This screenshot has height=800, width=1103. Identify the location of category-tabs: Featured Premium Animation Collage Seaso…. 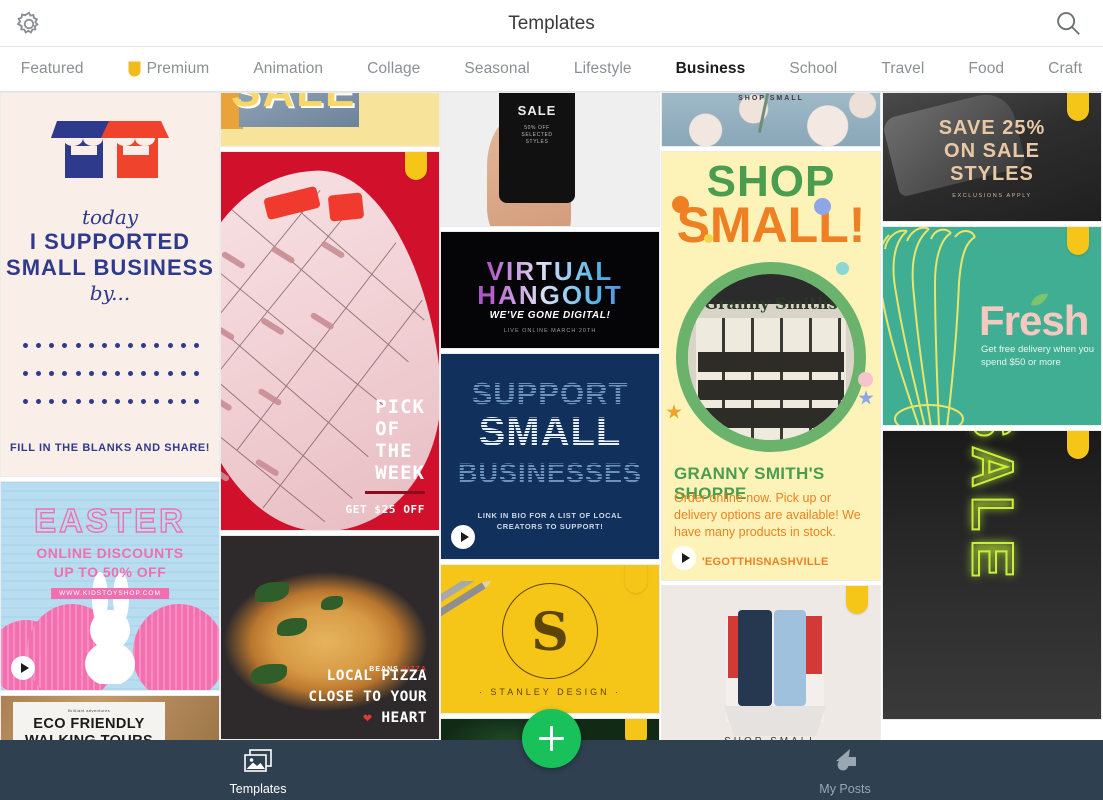
(551, 69).